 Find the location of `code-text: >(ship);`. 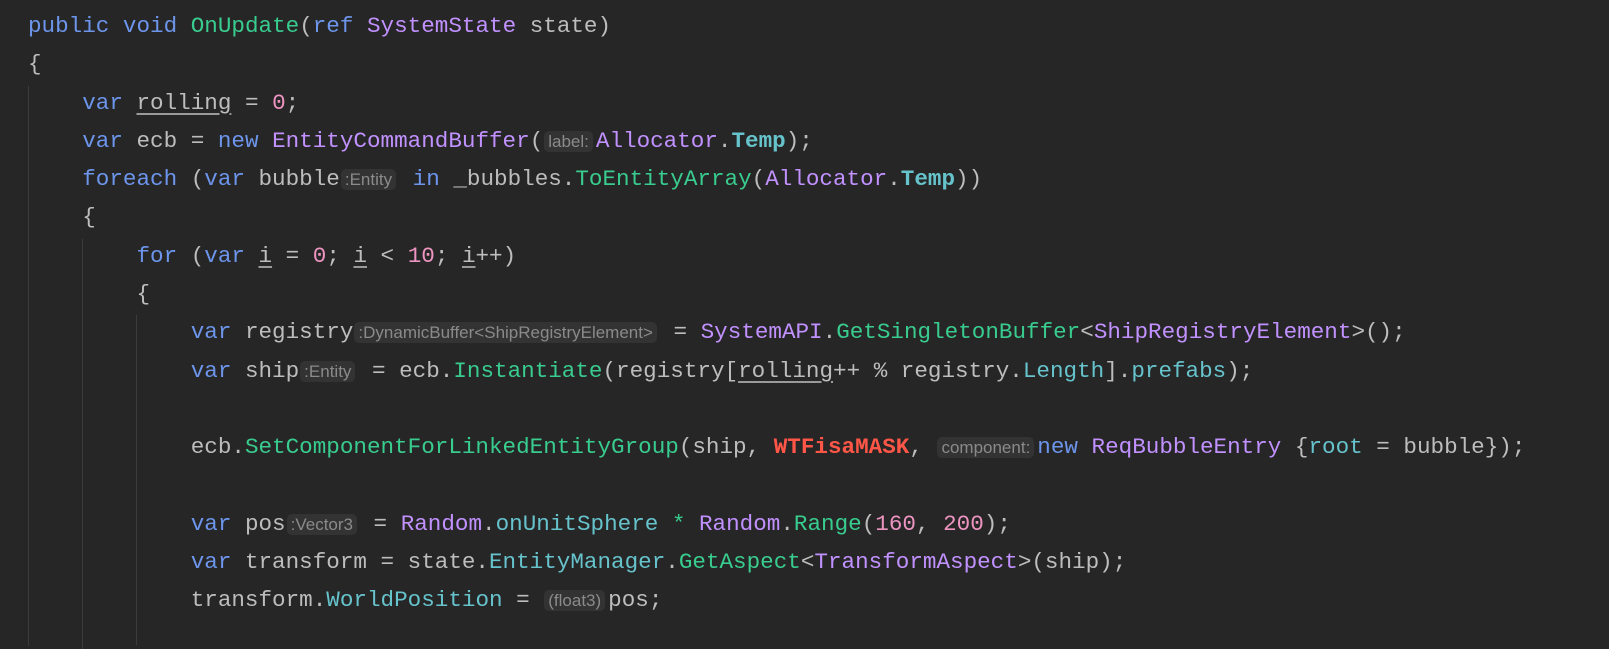

code-text: >(ship); is located at coordinates (1072, 562).